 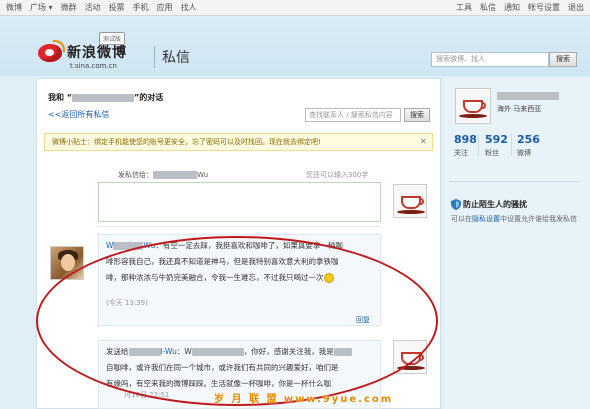 What do you see at coordinates (239, 226) in the screenshot?
I see `thread-divider` at bounding box center [239, 226].